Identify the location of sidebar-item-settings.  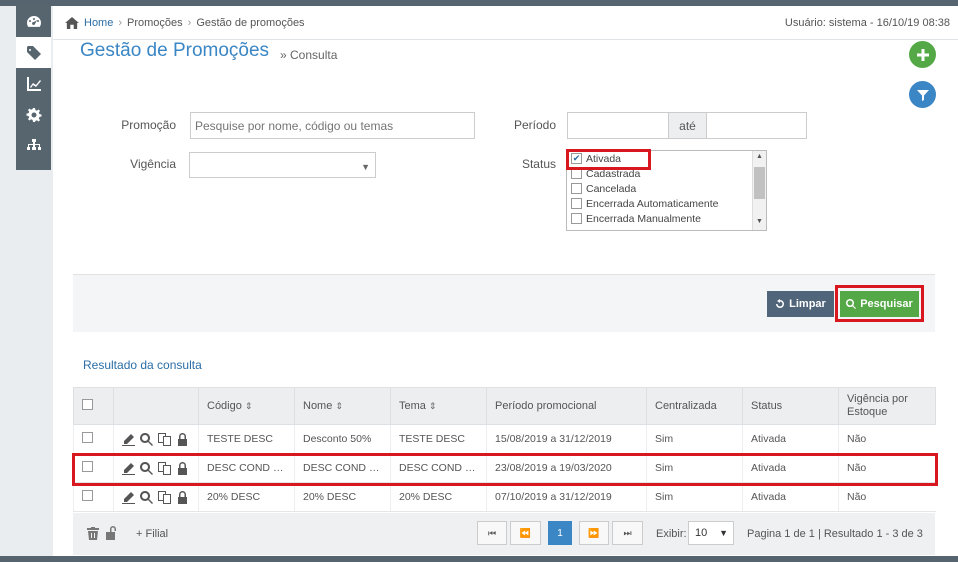
(33, 114).